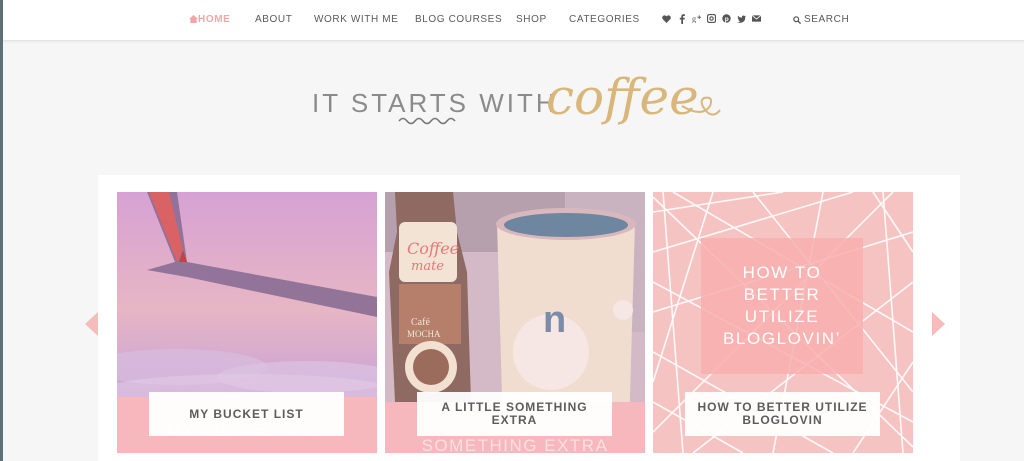 This screenshot has width=1024, height=461. I want to click on slider-prev-arrow, so click(91, 324).